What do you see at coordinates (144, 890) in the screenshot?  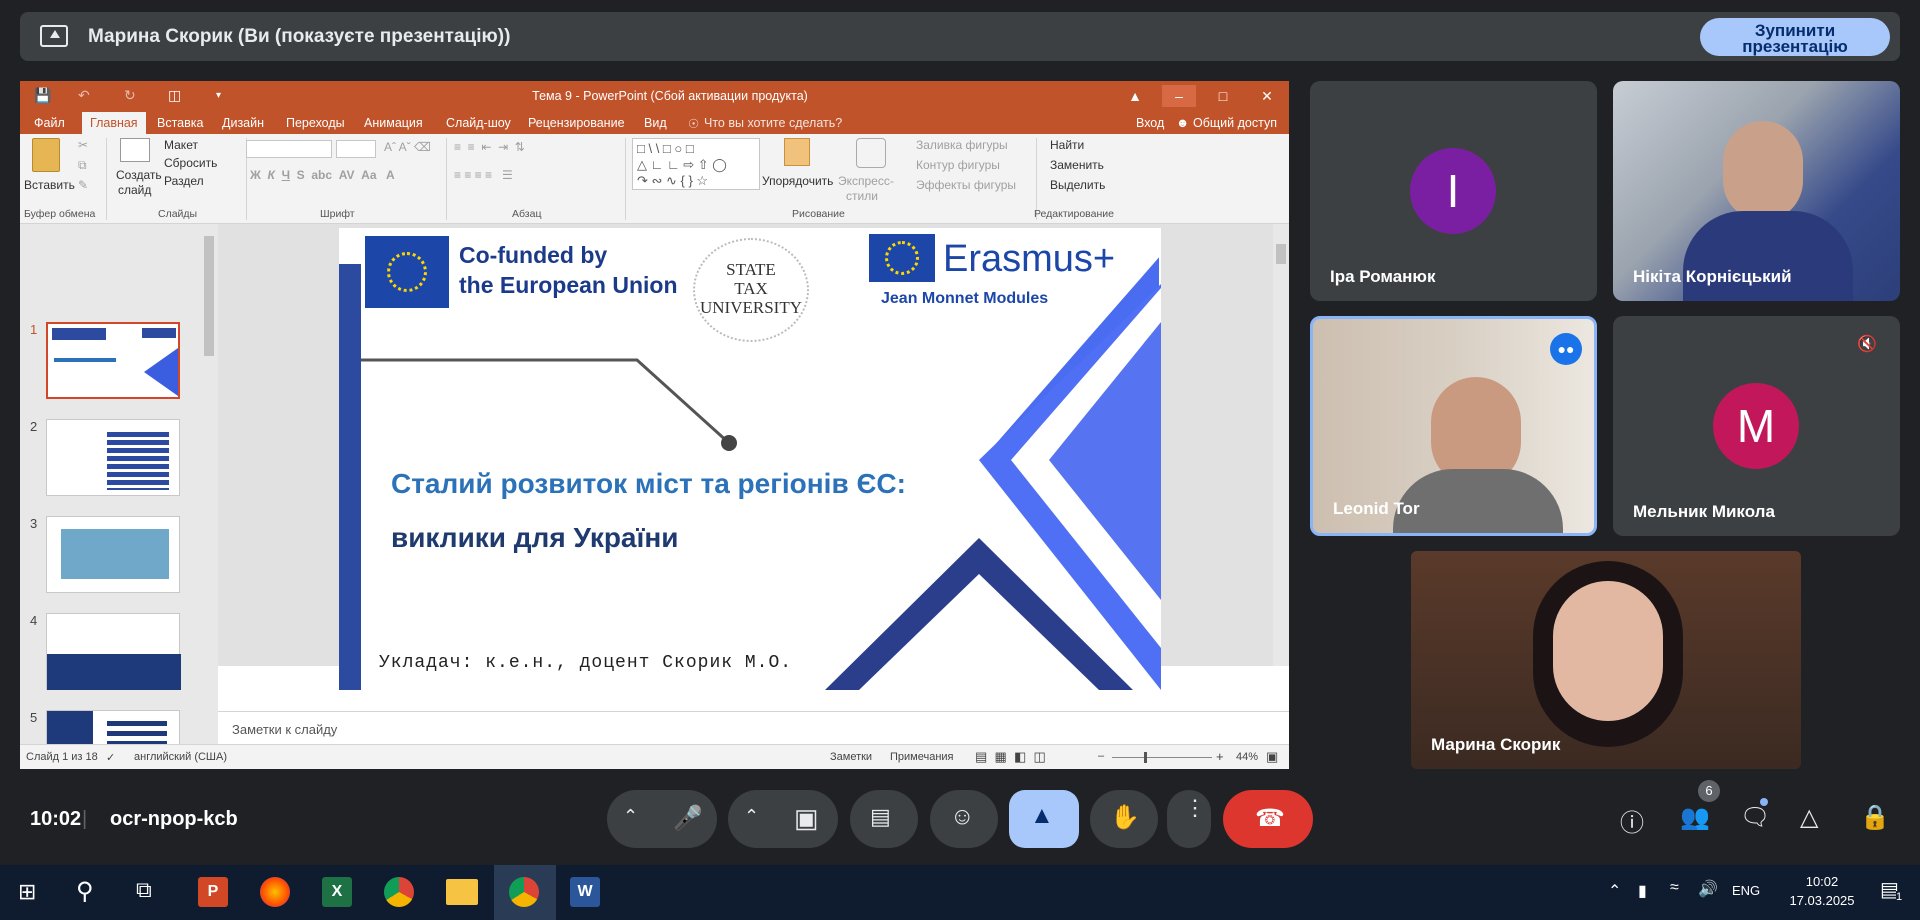 I see `task-view-icon: ⧉` at bounding box center [144, 890].